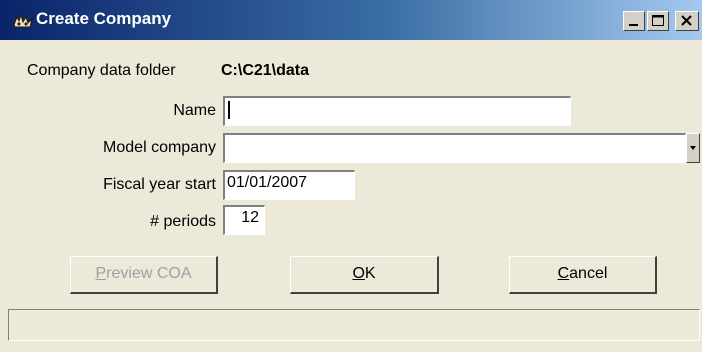 This screenshot has width=705, height=352. Describe the element at coordinates (229, 110) in the screenshot. I see `text-caret` at that location.